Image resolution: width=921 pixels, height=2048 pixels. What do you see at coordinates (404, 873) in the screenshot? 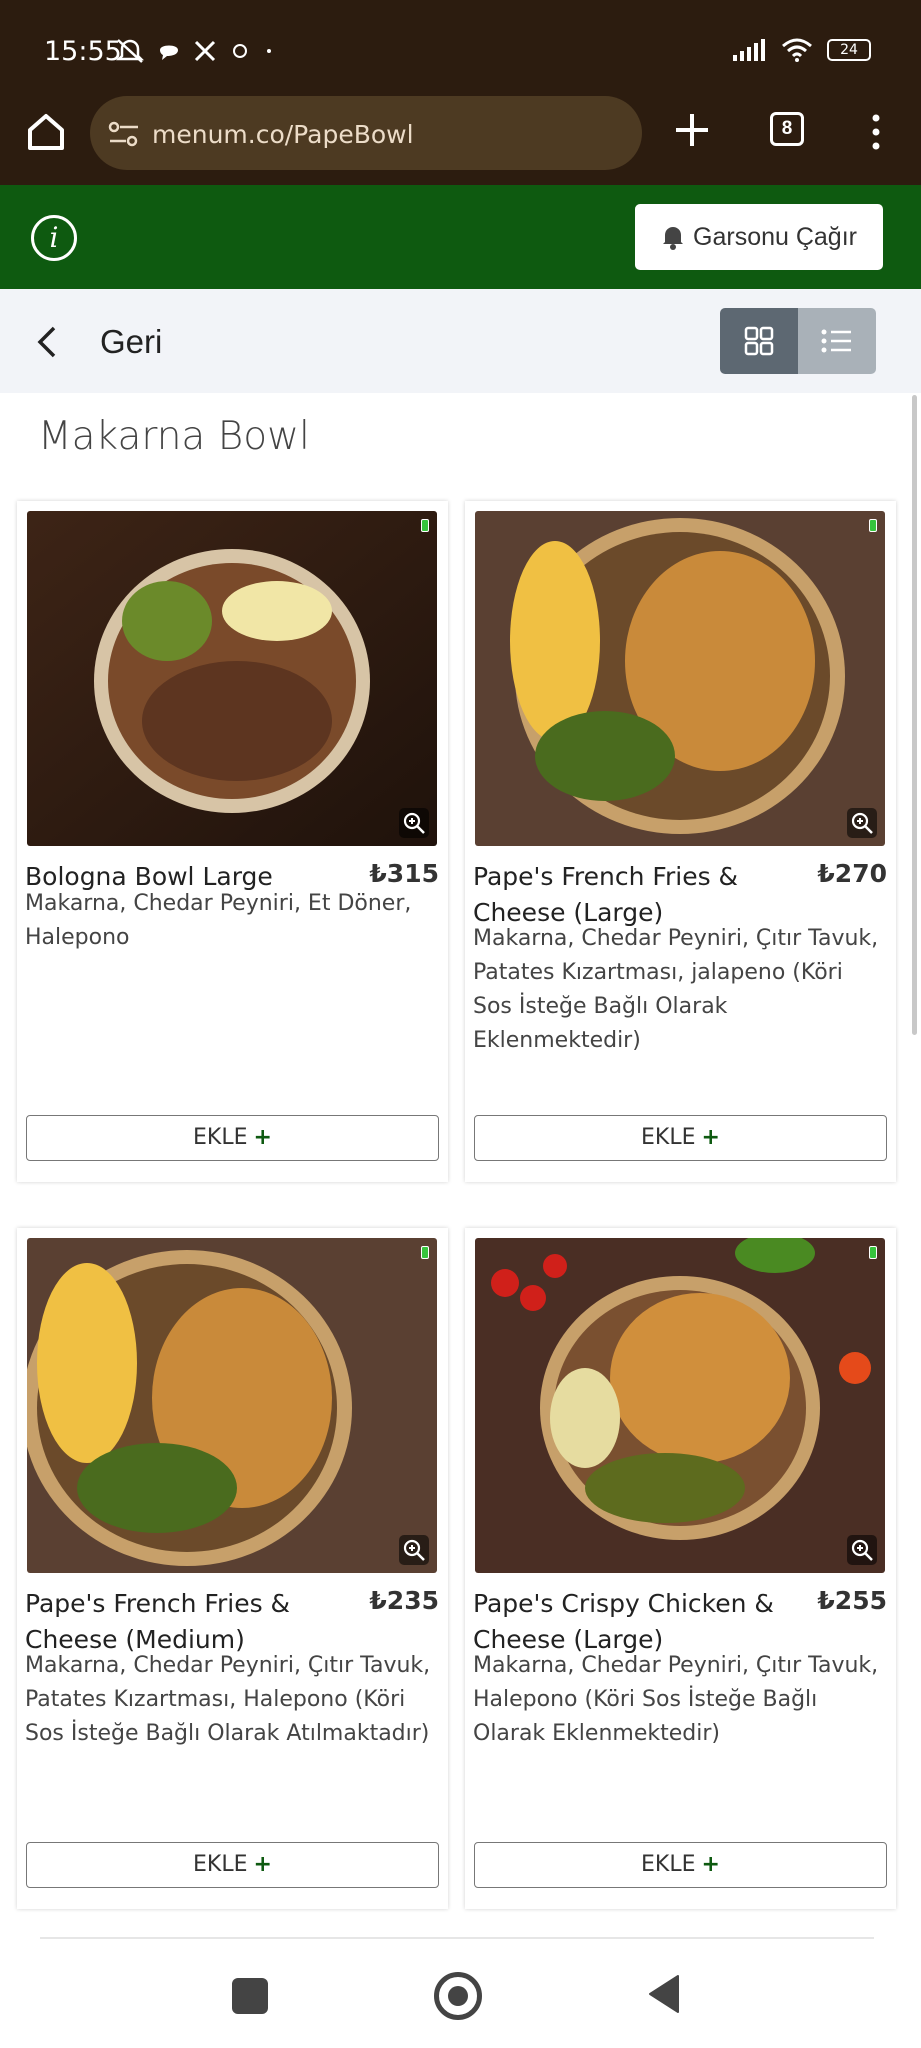
I see `product-price: ₺315` at bounding box center [404, 873].